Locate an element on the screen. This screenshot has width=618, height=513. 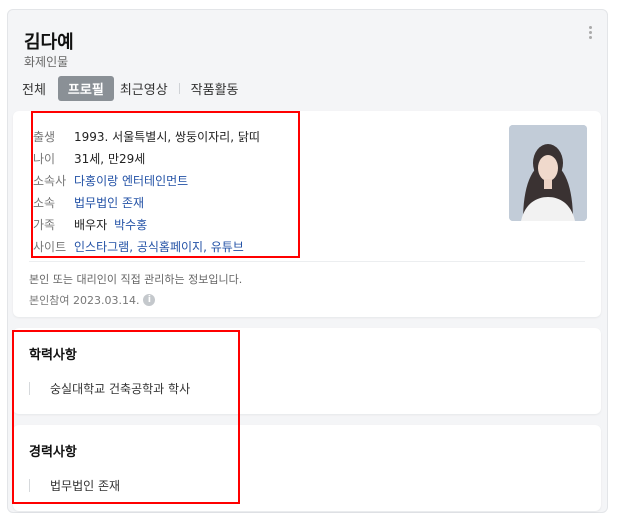
tab-divider is located at coordinates (179, 88).